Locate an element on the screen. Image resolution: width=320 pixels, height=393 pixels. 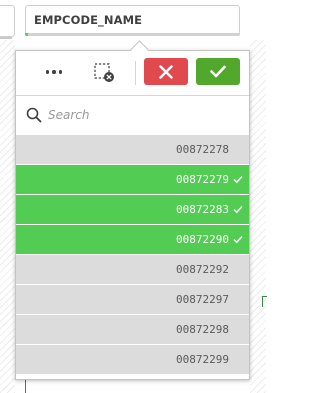
background-hatch-left is located at coordinates (7, 216).